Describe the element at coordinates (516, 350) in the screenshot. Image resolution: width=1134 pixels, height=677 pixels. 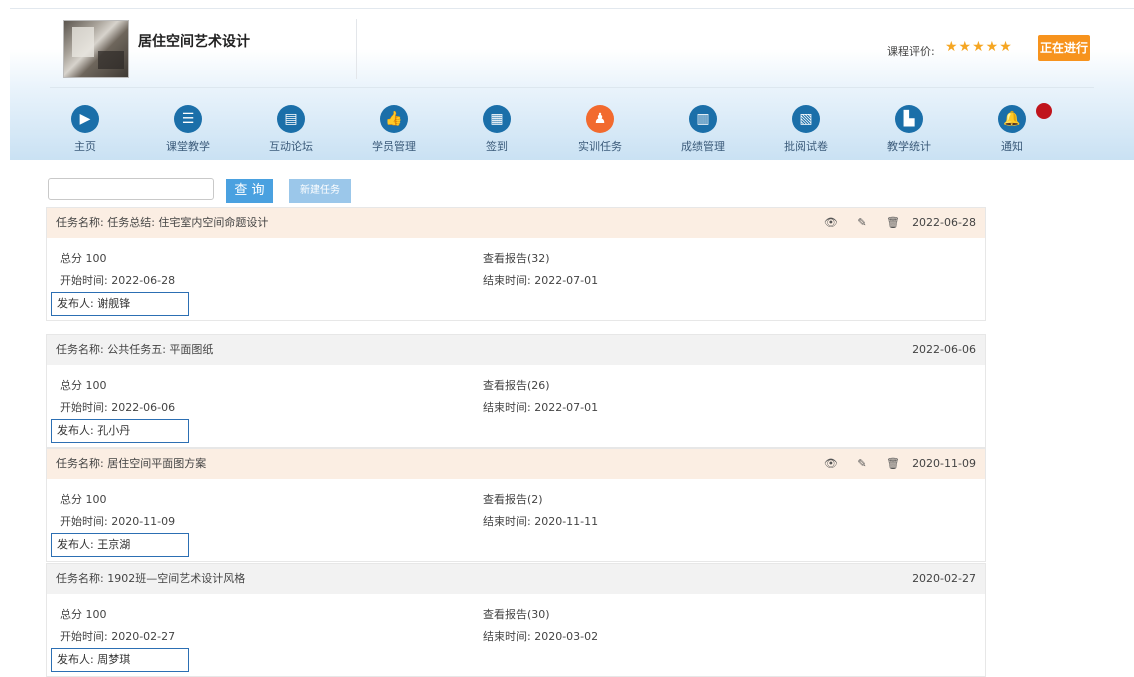
I see `task-header: 任务名称: 公共任务五: 平面图纸 2022-06-06` at that location.